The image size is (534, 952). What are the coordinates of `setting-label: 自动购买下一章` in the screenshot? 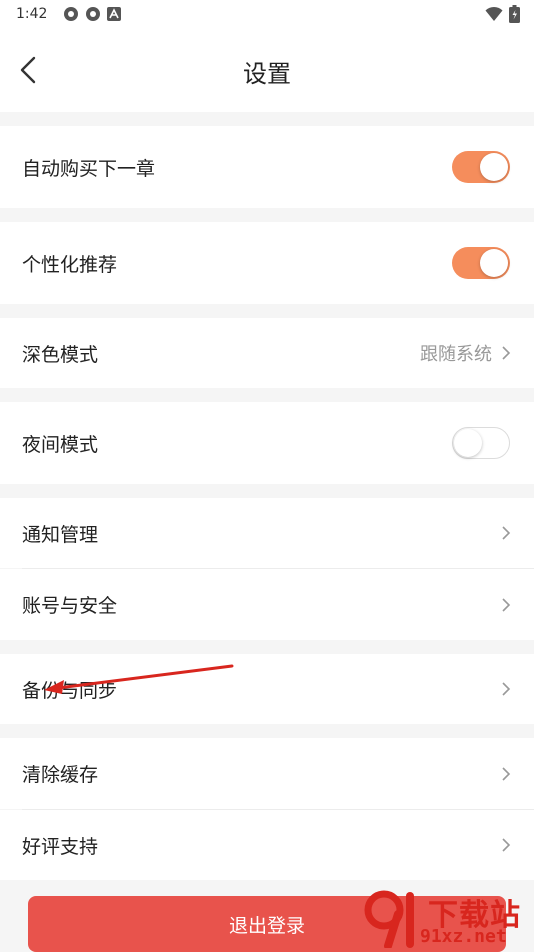 It's located at (89, 168).